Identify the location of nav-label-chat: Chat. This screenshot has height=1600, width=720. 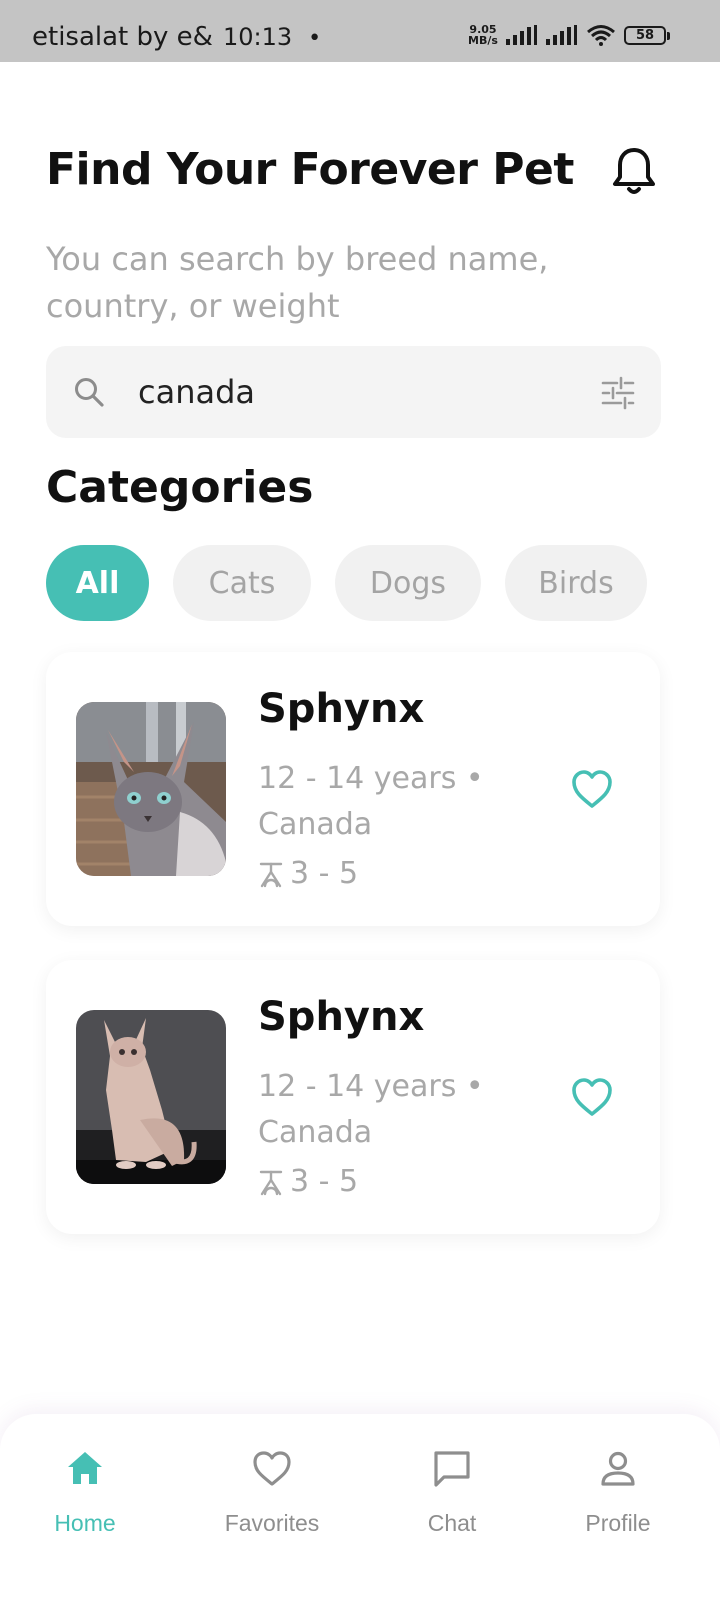
(452, 1523).